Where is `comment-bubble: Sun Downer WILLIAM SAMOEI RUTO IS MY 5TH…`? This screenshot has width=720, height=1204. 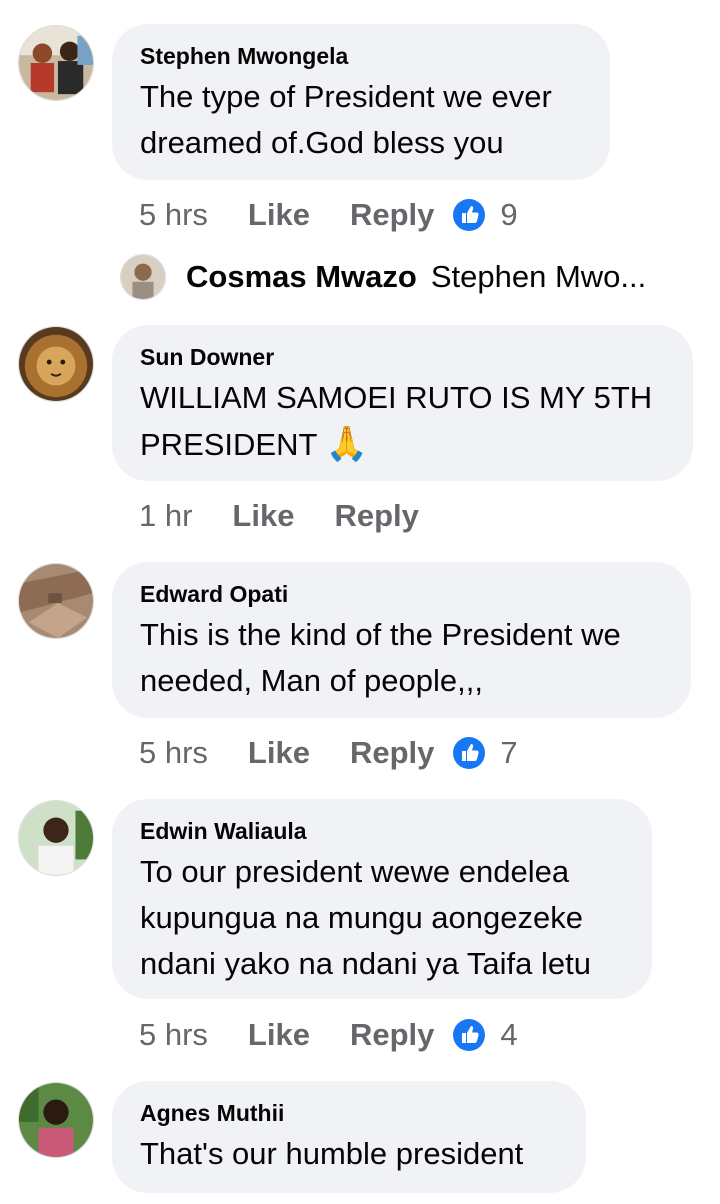
comment-bubble: Sun Downer WILLIAM SAMOEI RUTO IS MY 5TH… is located at coordinates (402, 403).